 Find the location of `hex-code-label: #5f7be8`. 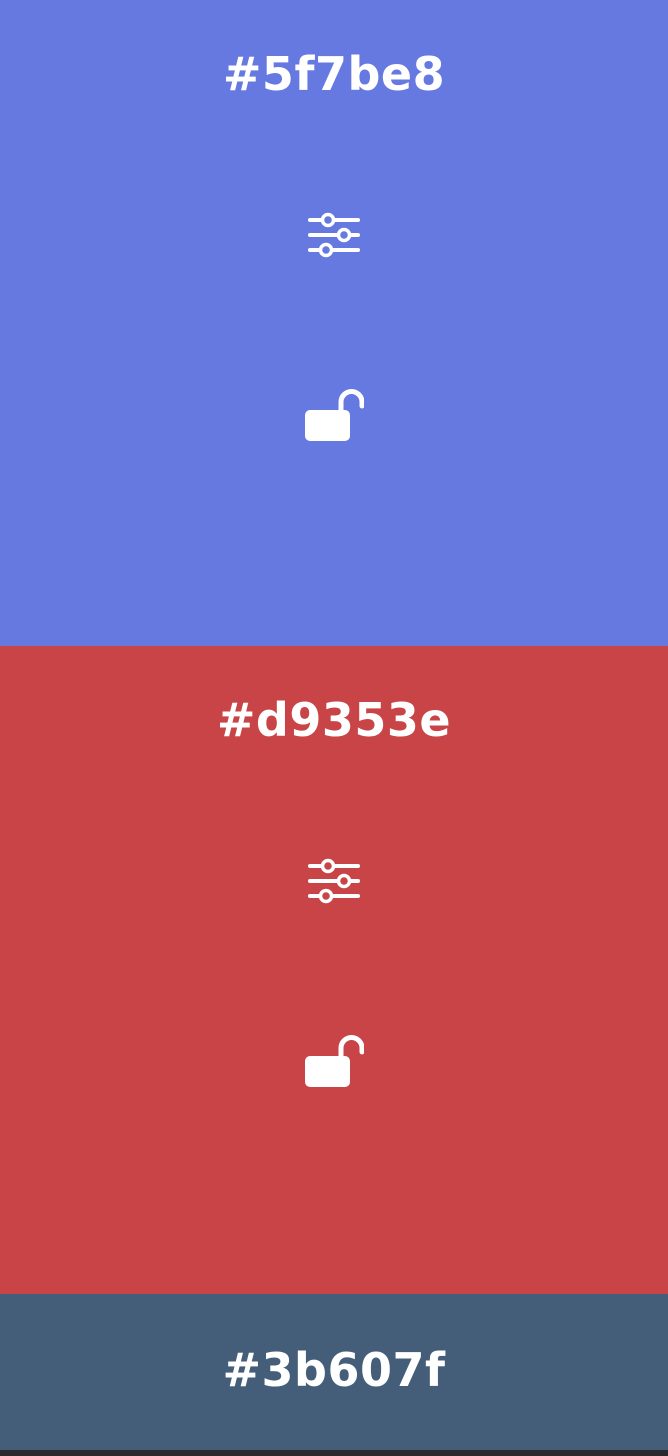

hex-code-label: #5f7be8 is located at coordinates (334, 74).